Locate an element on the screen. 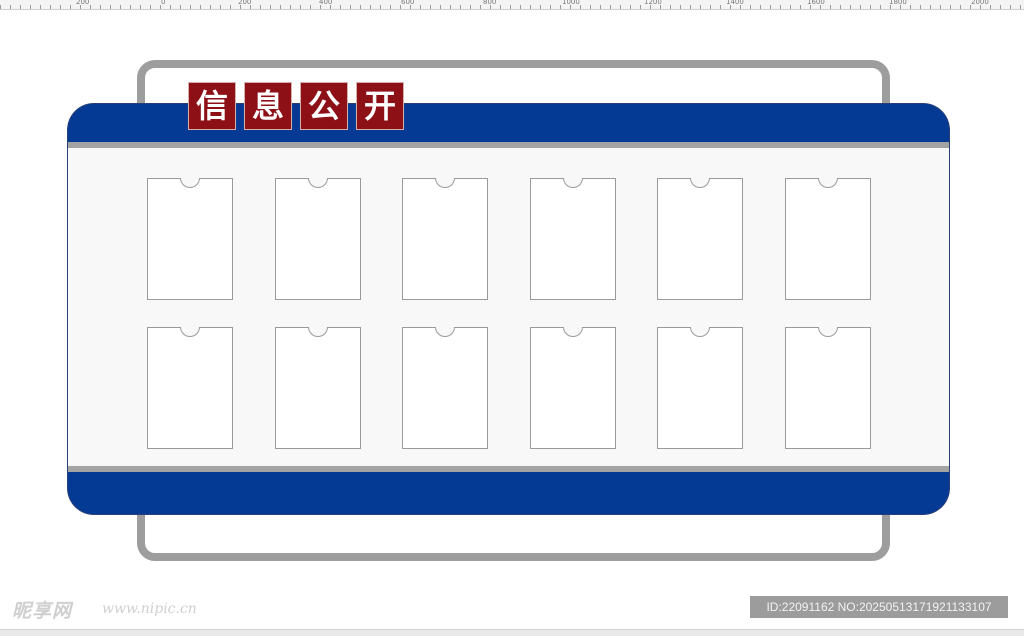 Image resolution: width=1024 pixels, height=636 pixels. ruler-label: 600 is located at coordinates (408, 3).